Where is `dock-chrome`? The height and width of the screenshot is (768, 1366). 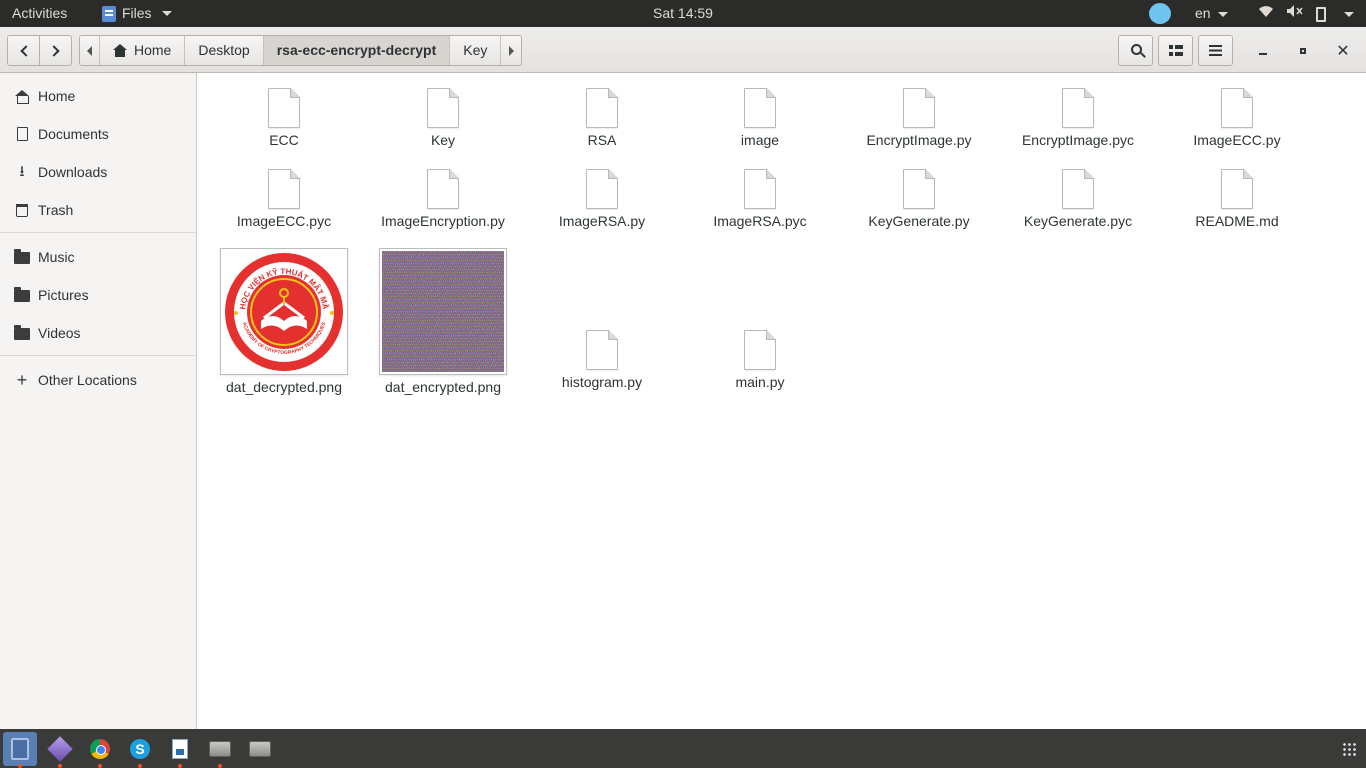 dock-chrome is located at coordinates (100, 750).